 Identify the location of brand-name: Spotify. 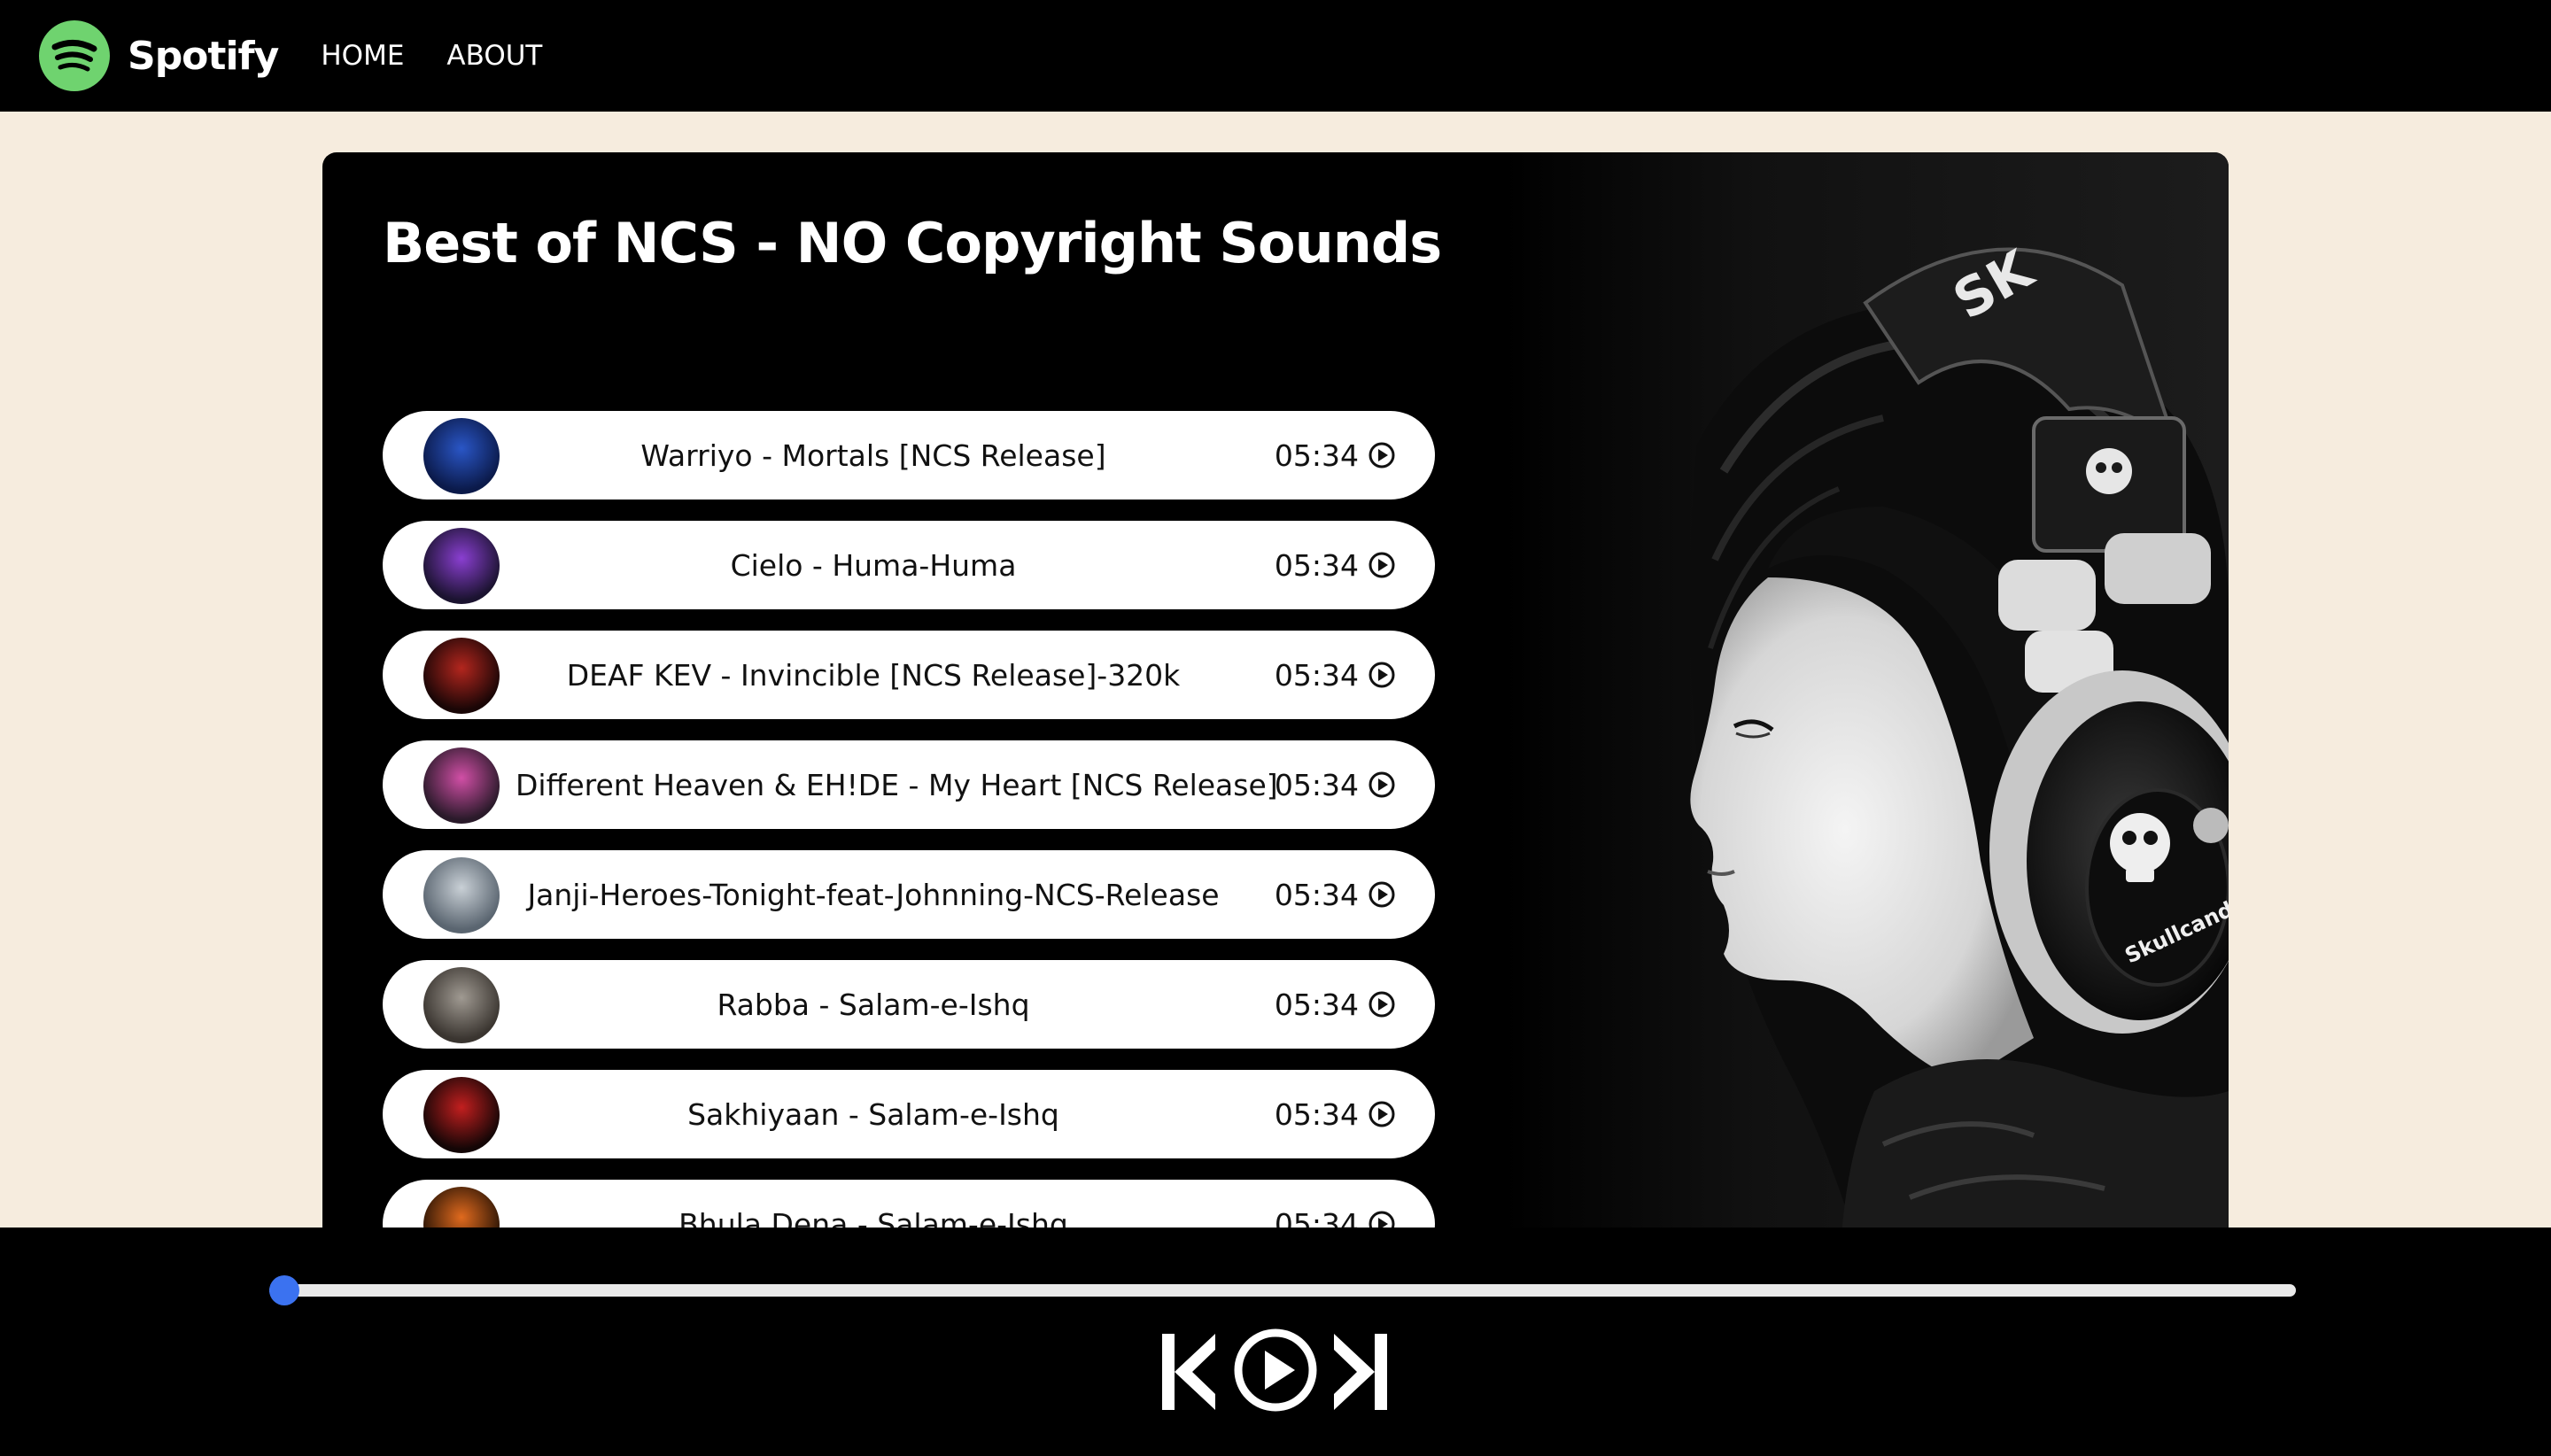
(203, 56).